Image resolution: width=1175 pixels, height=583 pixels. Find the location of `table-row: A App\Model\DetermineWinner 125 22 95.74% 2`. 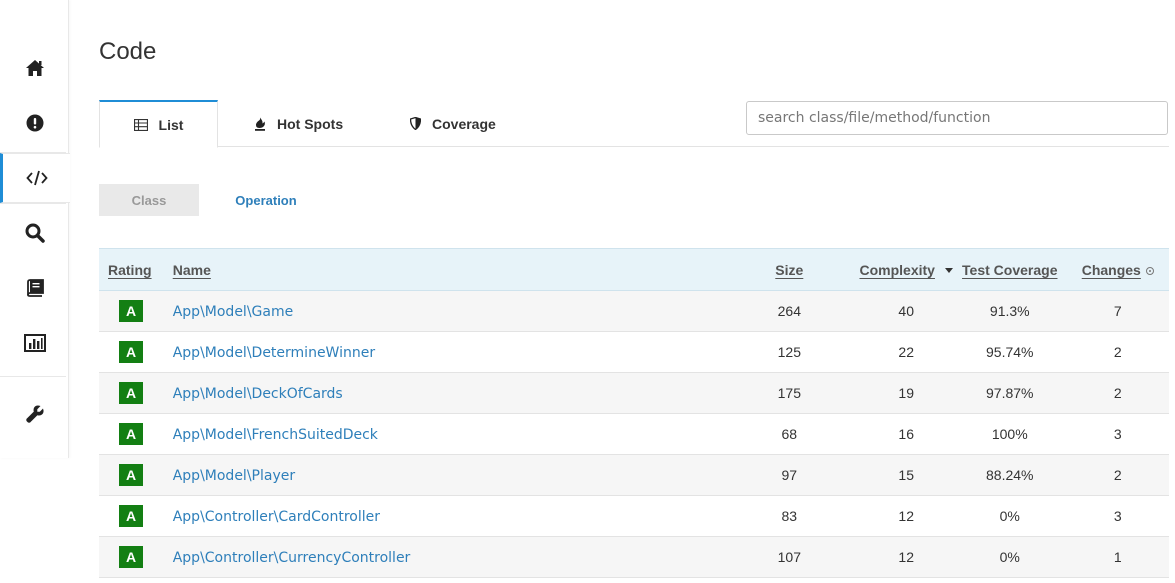

table-row: A App\Model\DetermineWinner 125 22 95.74% 2 is located at coordinates (634, 352).